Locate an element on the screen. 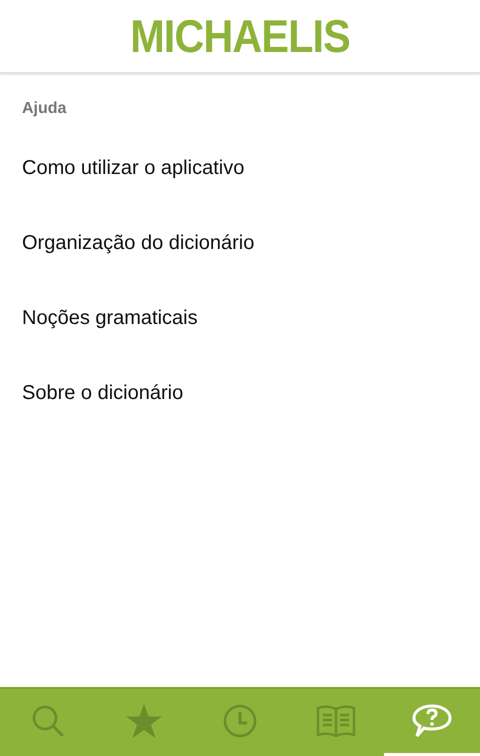 Image resolution: width=480 pixels, height=756 pixels. menu-item: Organização do dicionário is located at coordinates (251, 268).